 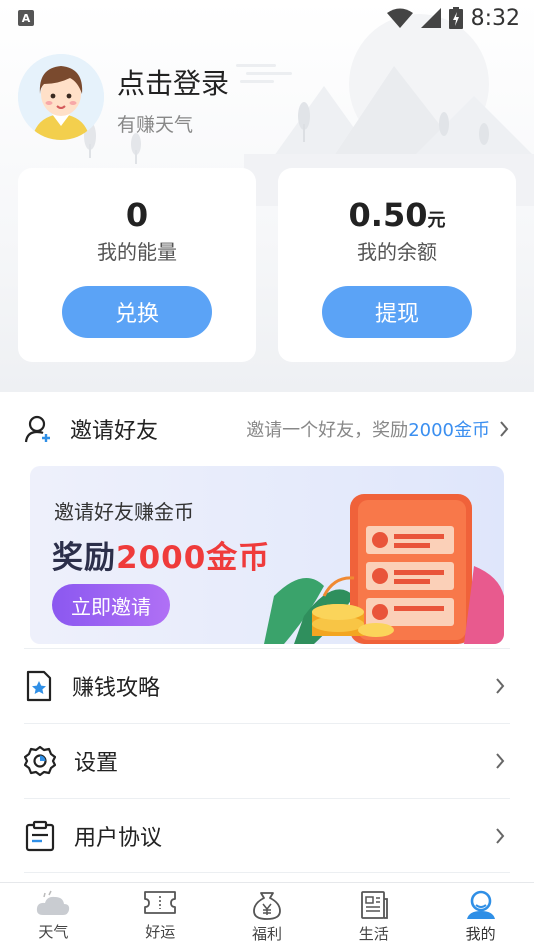 What do you see at coordinates (267, 18) in the screenshot?
I see `status-bar: A 8:32` at bounding box center [267, 18].